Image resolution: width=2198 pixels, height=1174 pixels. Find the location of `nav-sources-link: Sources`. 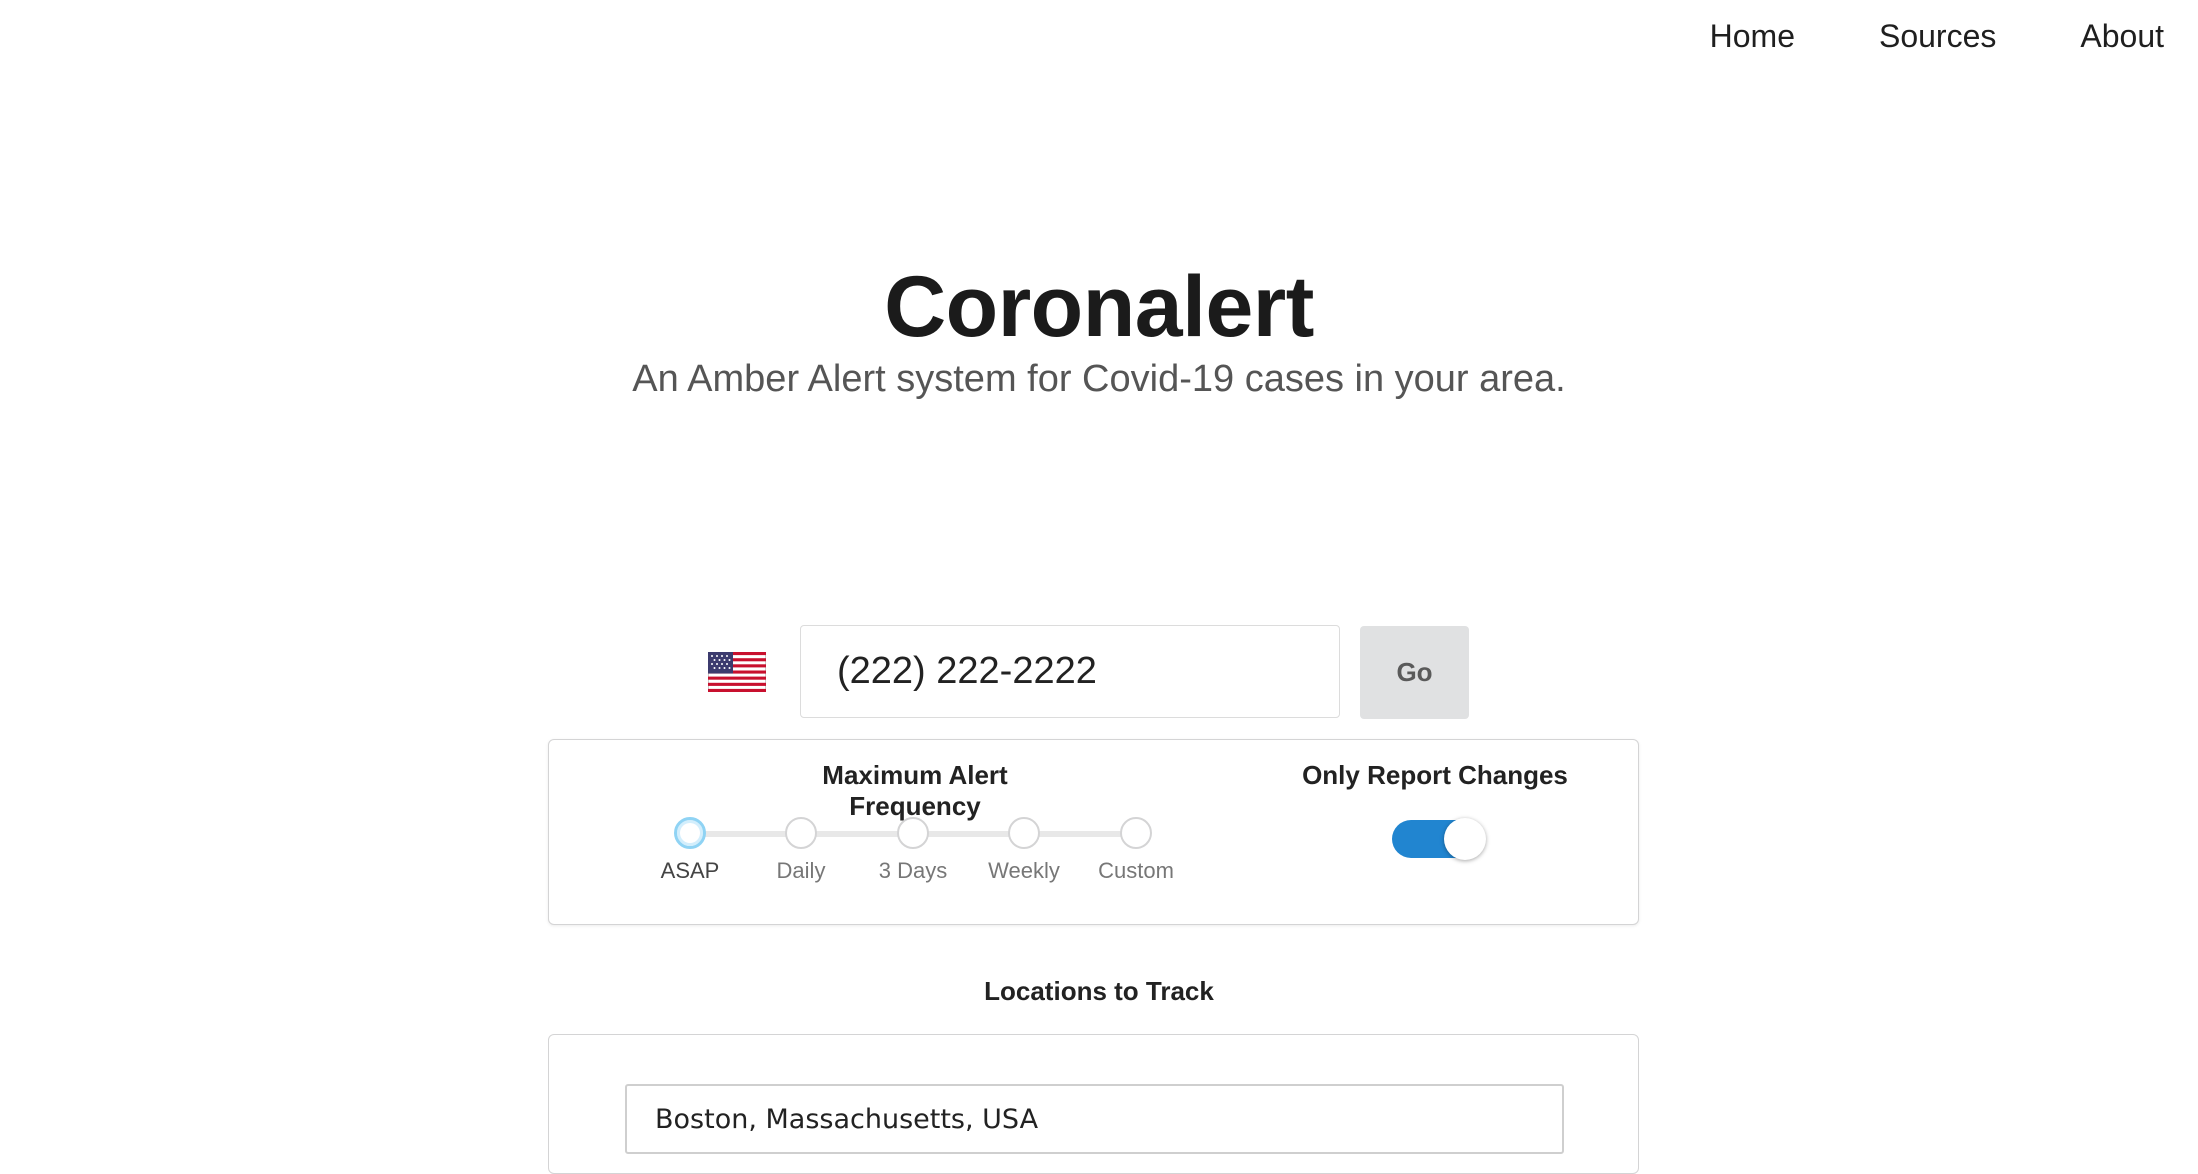

nav-sources-link: Sources is located at coordinates (1937, 36).